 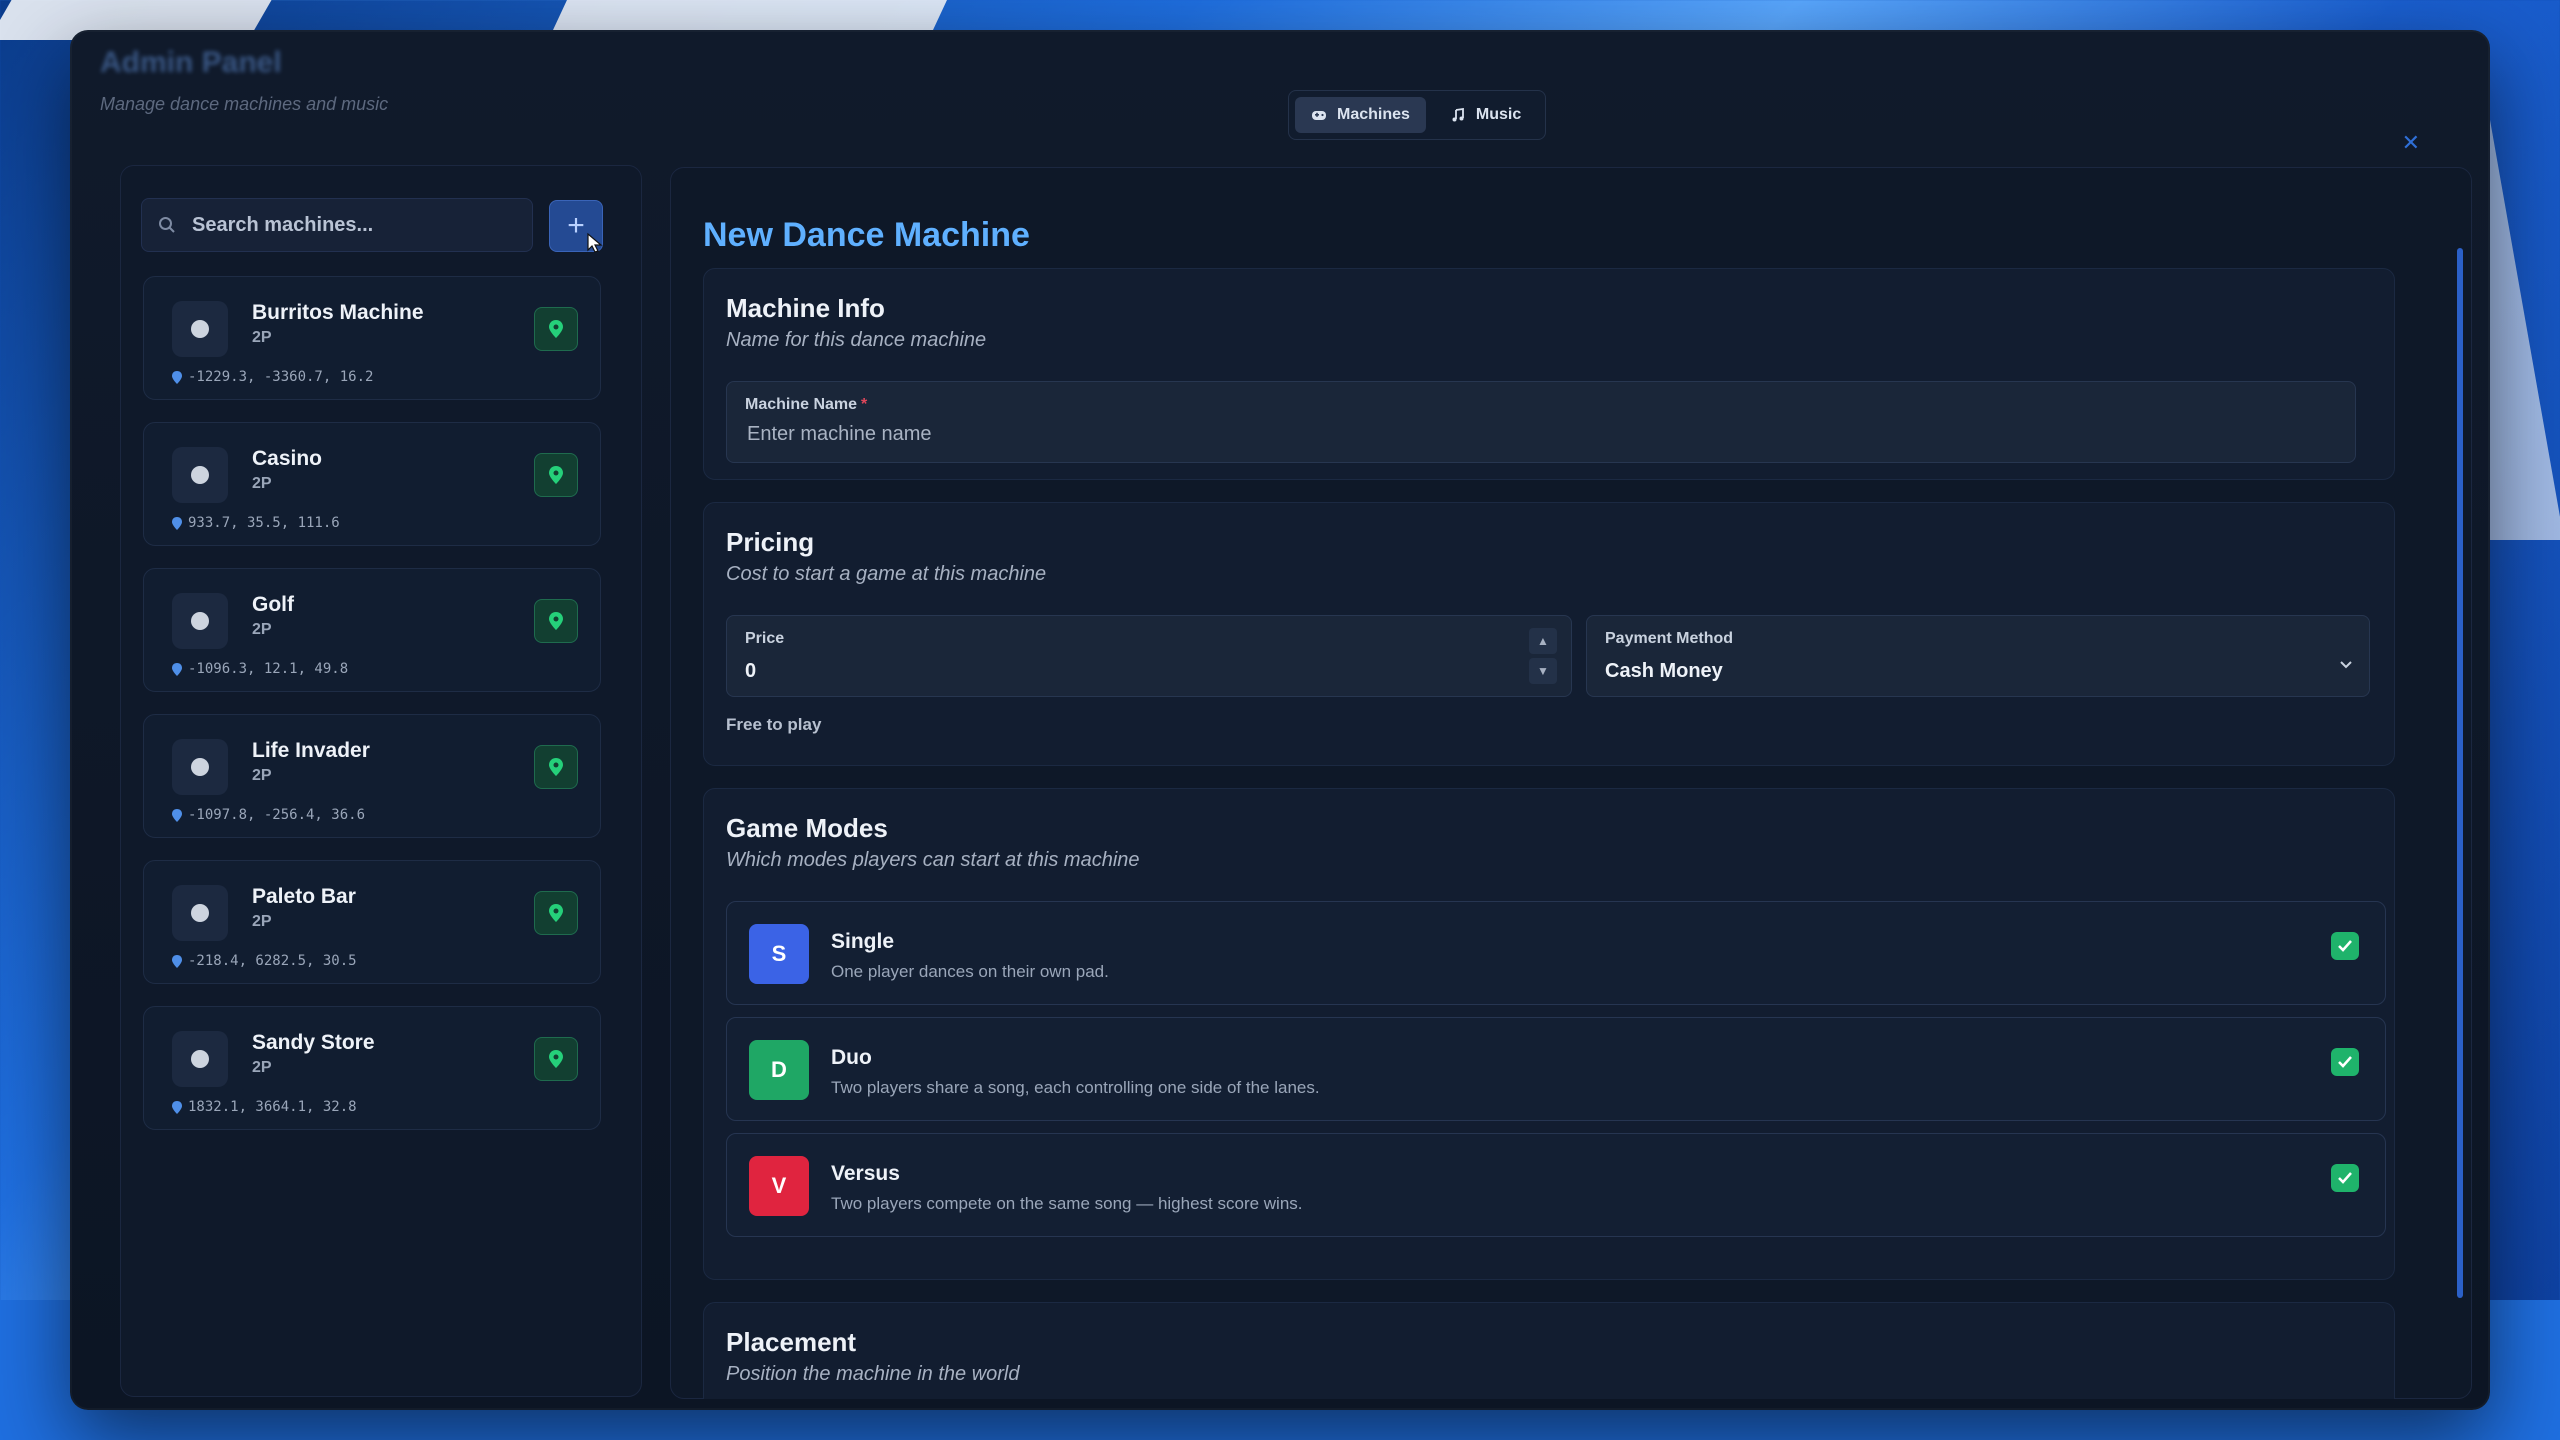 I want to click on mode-description: One player dances on their own pad., so click(x=970, y=971).